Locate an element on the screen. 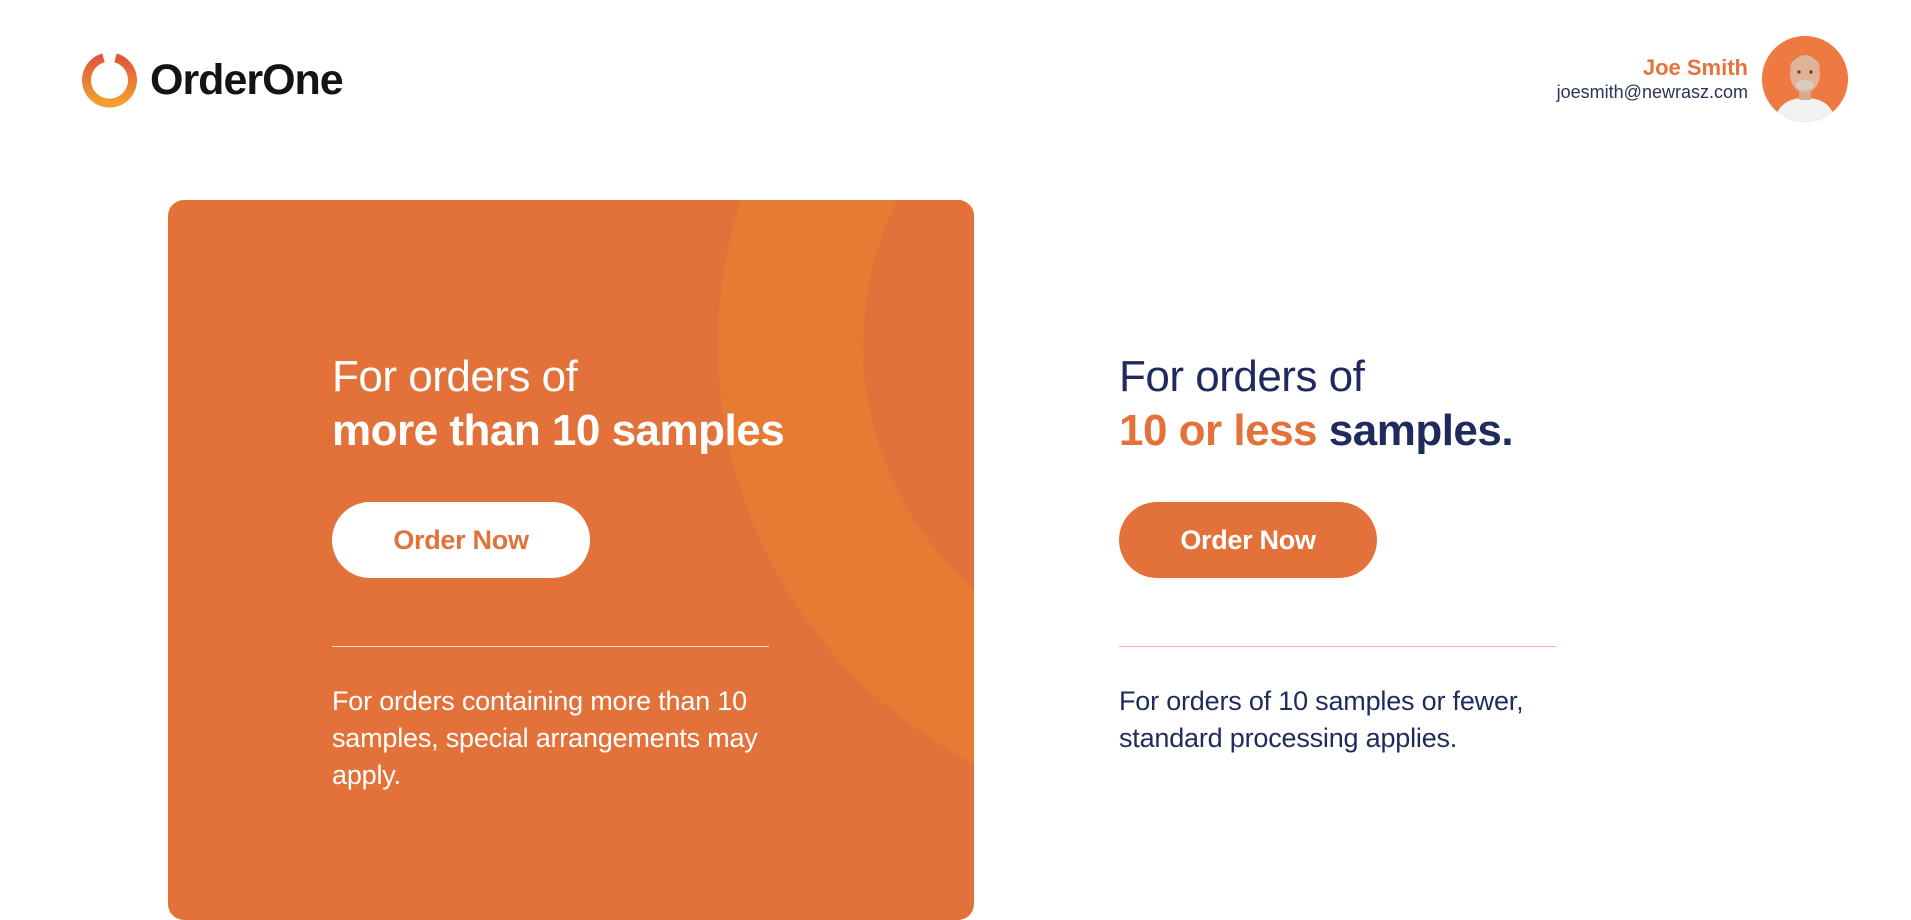  user-profile: Joe Smith joesmith@newrasz.com is located at coordinates (1702, 79).